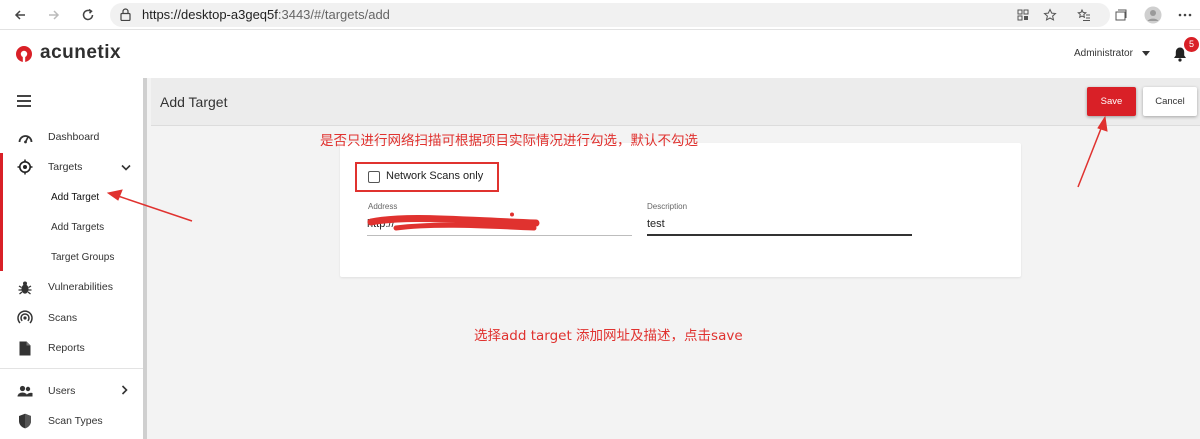 Image resolution: width=1200 pixels, height=439 pixels. What do you see at coordinates (1023, 15) in the screenshot?
I see `read-aloud-icon` at bounding box center [1023, 15].